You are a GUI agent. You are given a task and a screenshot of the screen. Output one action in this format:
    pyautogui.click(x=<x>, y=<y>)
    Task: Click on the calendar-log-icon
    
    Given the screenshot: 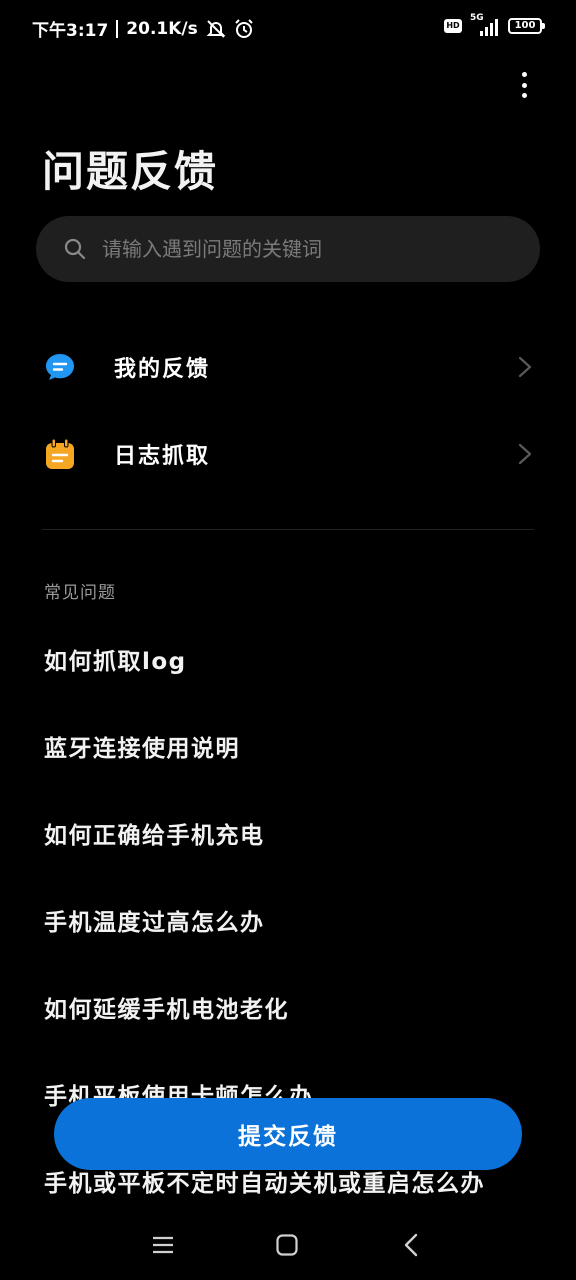 What is the action you would take?
    pyautogui.click(x=60, y=454)
    